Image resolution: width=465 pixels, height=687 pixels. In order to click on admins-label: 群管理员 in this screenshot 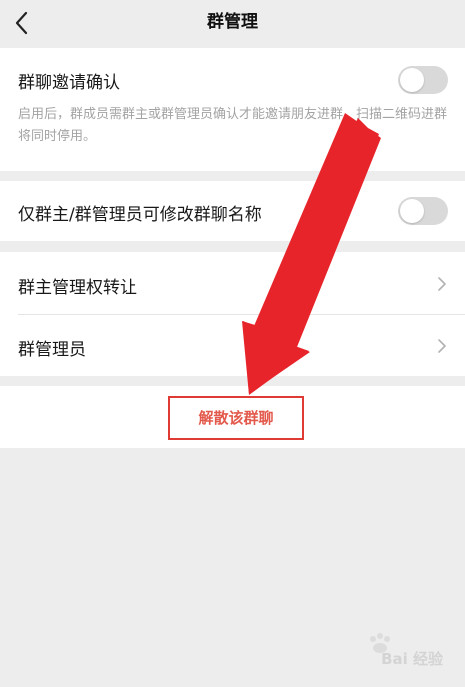, I will do `click(52, 350)`.